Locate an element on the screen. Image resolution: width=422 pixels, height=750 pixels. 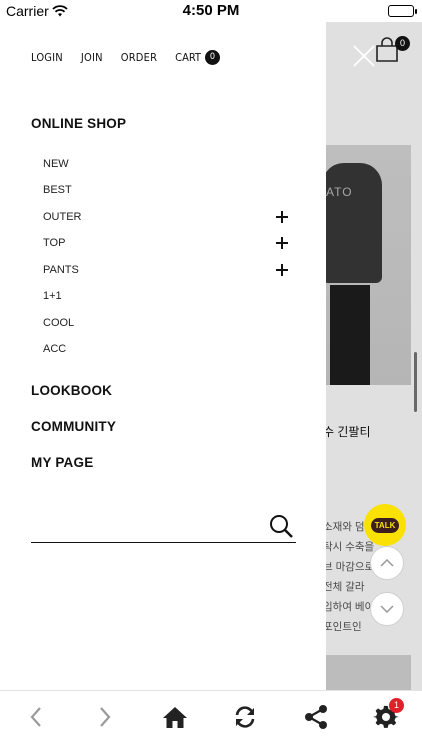
chevron-up-icon is located at coordinates (387, 563).